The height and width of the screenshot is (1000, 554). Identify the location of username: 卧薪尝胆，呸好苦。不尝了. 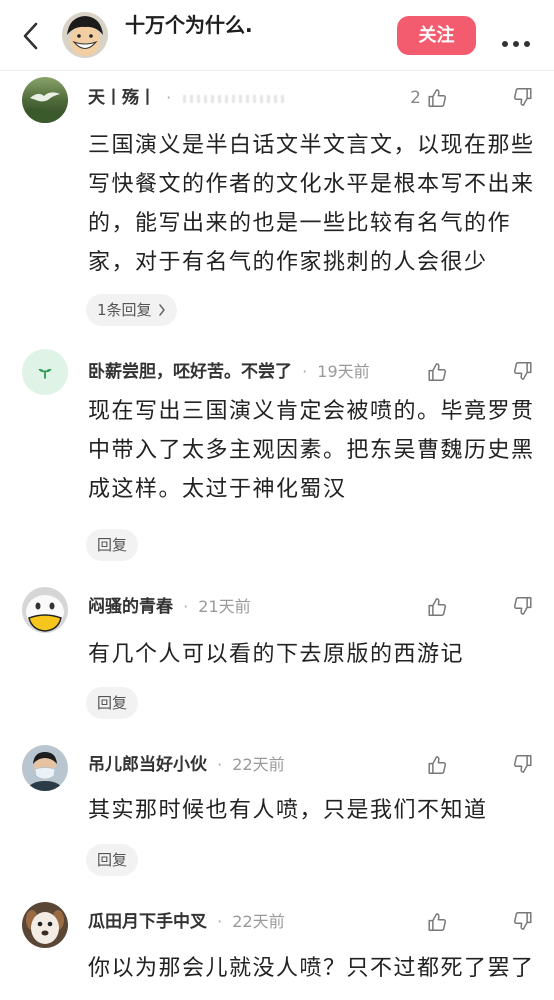
(190, 372).